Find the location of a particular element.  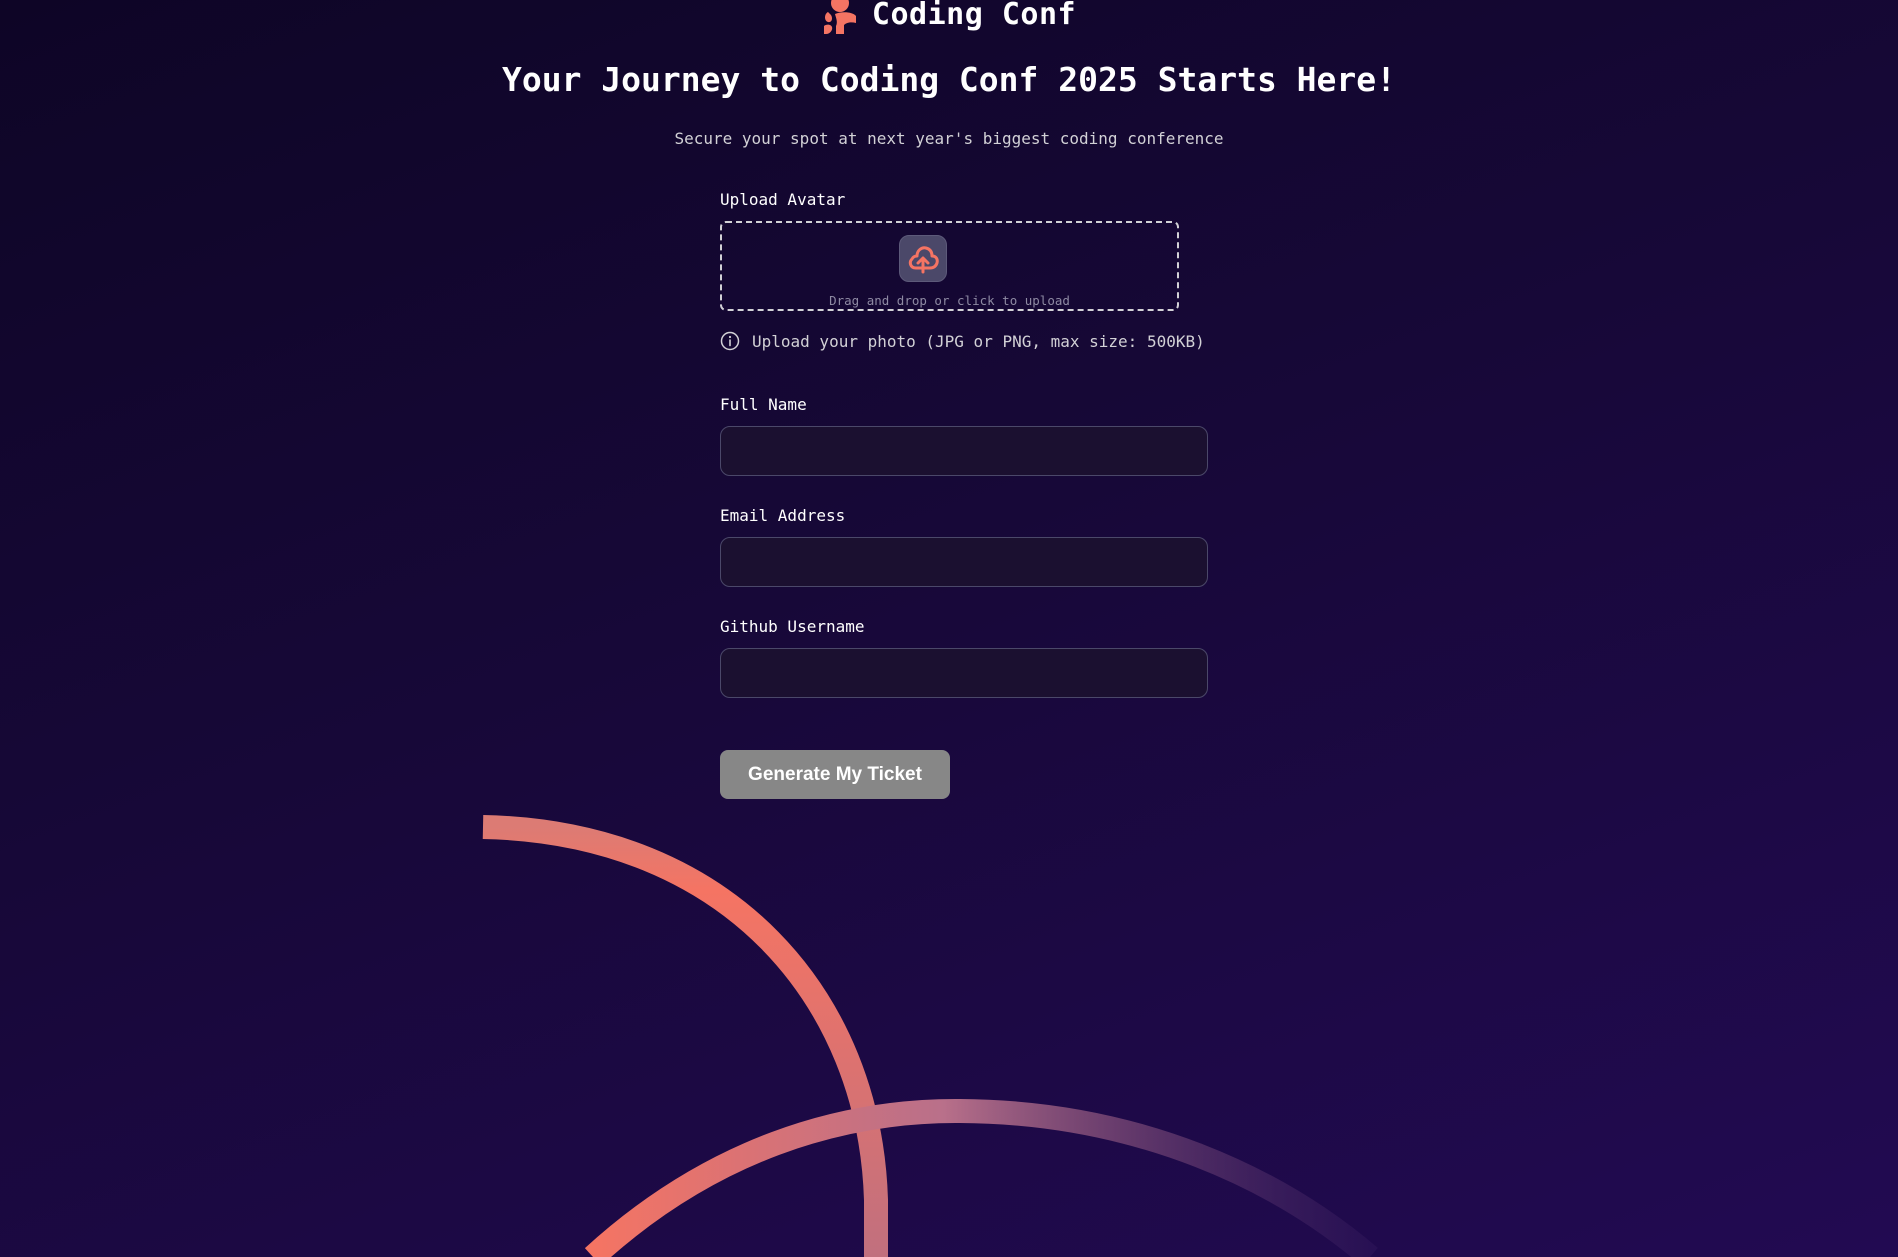

generate-ticket-button: Generate My Ticket is located at coordinates (835, 774).